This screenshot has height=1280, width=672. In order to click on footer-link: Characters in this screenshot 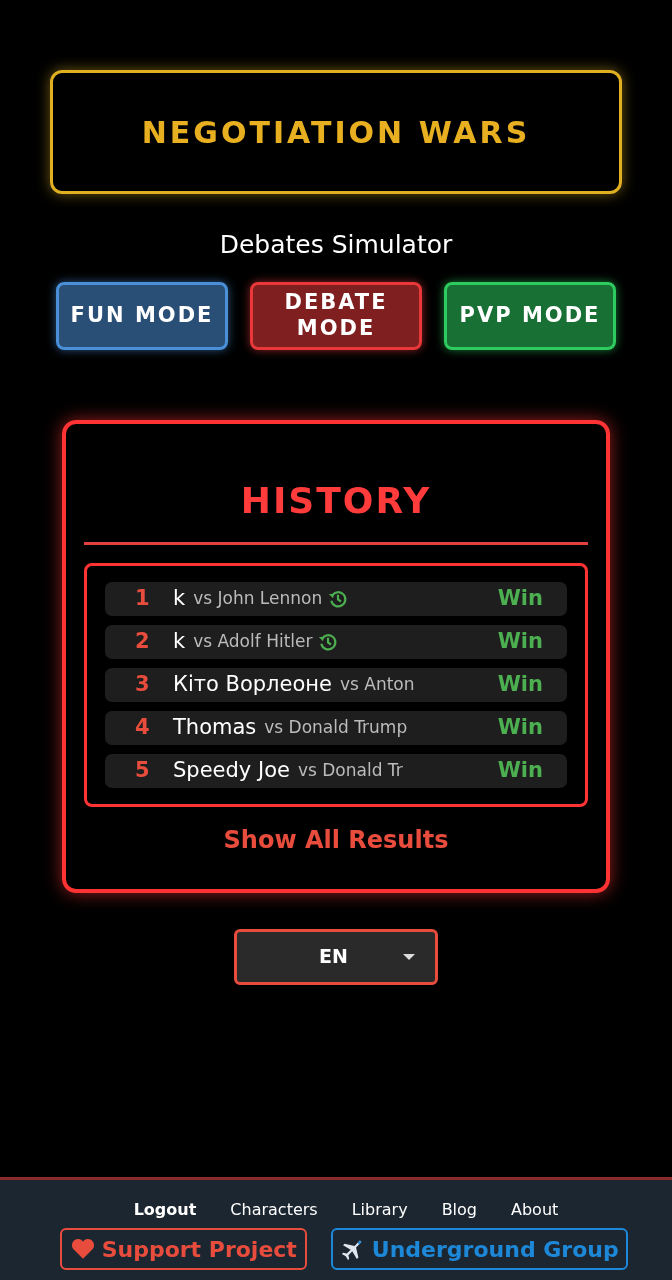, I will do `click(274, 1210)`.